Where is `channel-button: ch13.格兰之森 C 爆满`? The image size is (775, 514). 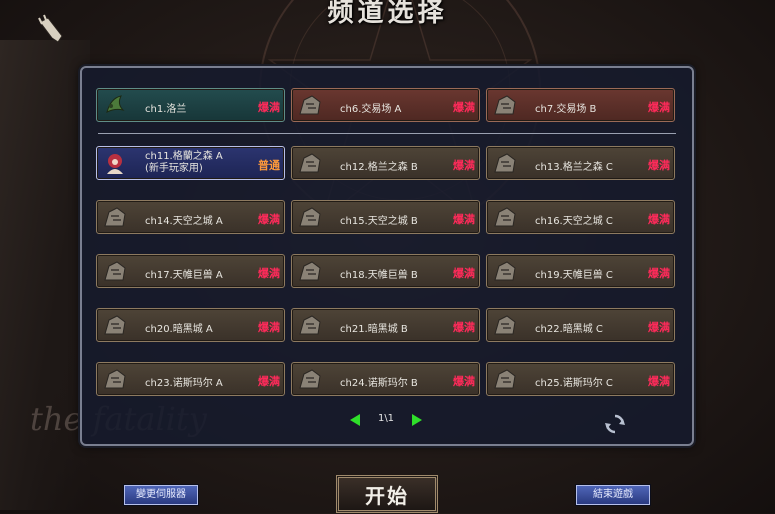 channel-button: ch13.格兰之森 C 爆满 is located at coordinates (580, 163).